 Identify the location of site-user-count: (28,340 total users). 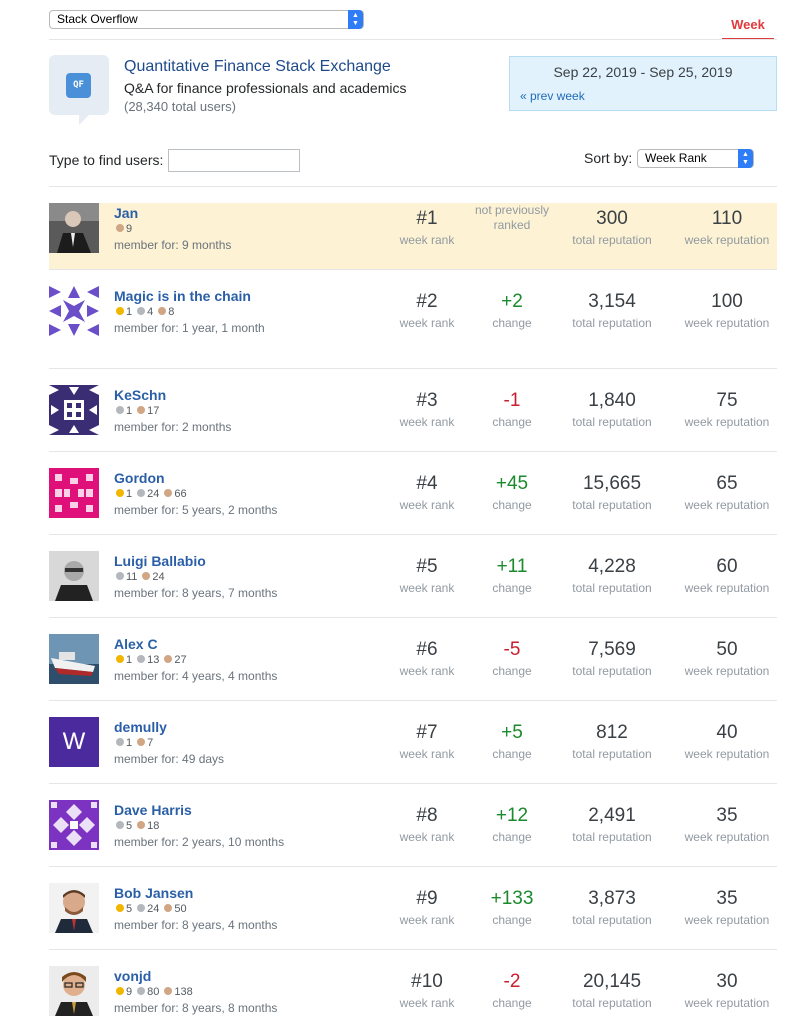
(180, 106).